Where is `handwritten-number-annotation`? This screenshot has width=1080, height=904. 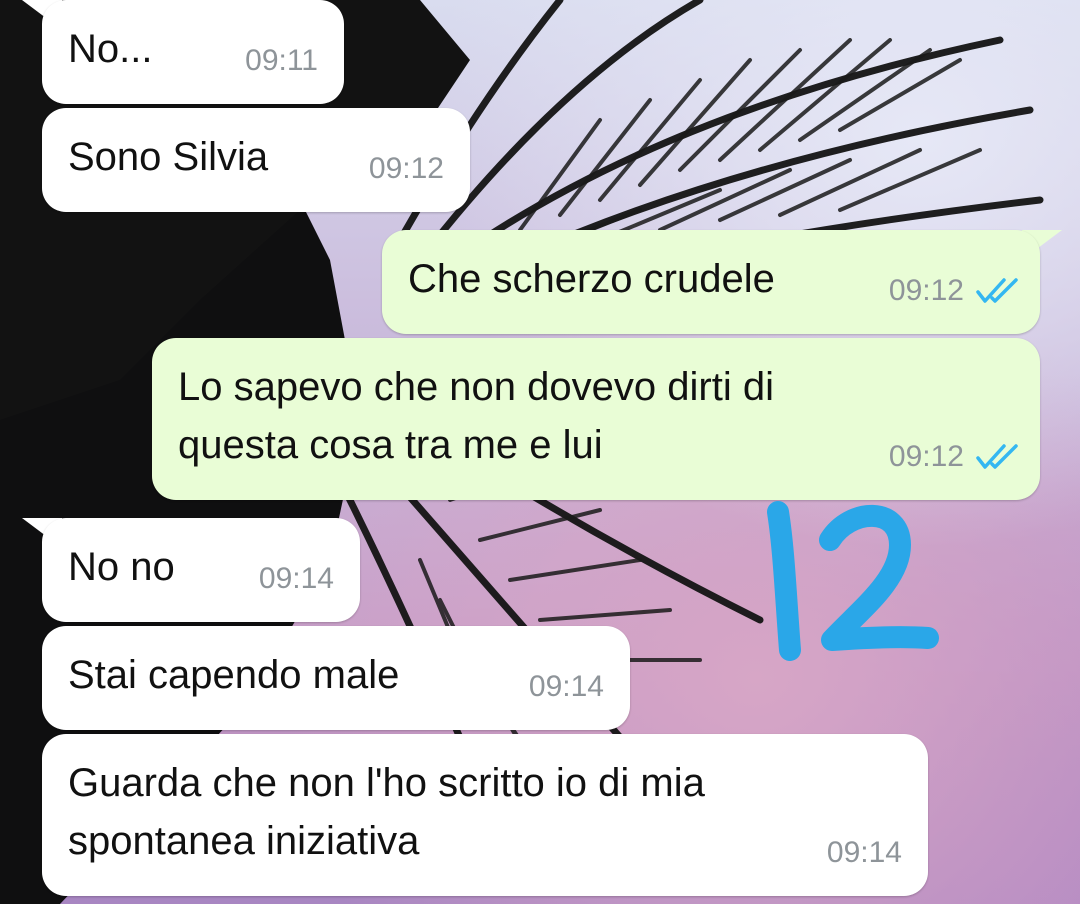
handwritten-number-annotation is located at coordinates (853, 581).